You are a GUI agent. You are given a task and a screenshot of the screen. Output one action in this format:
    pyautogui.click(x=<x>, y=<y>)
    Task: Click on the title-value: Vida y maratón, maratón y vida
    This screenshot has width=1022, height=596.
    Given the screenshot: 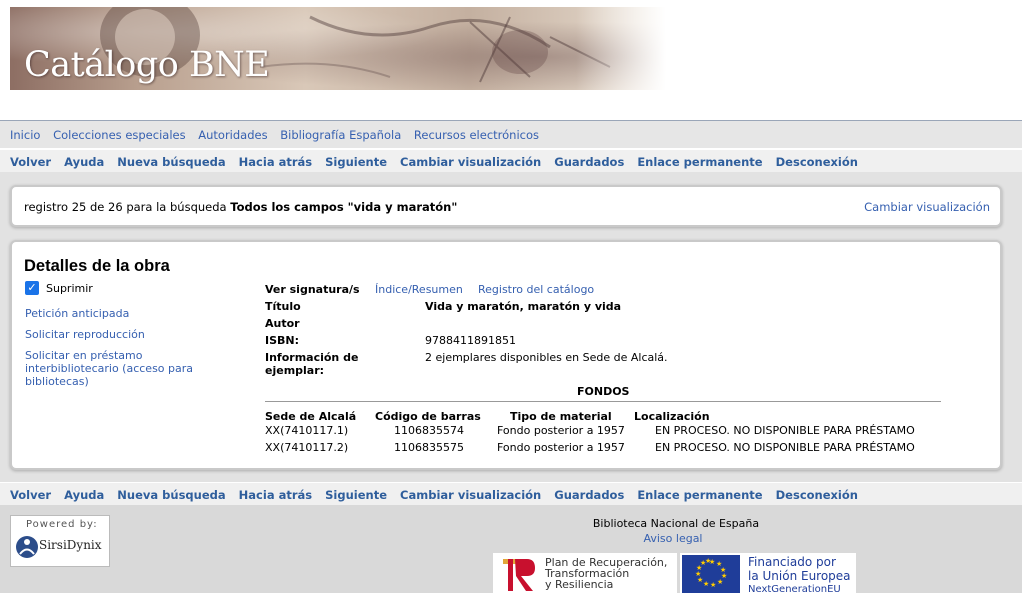 What is the action you would take?
    pyautogui.click(x=523, y=306)
    